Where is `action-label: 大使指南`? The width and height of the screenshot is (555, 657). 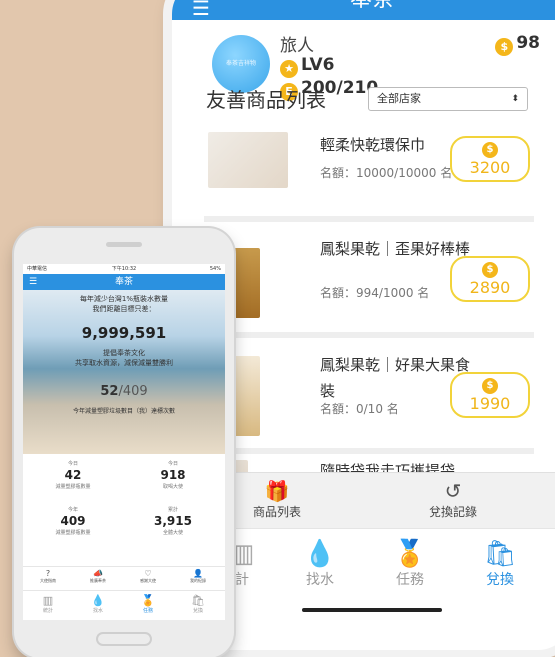
action-label: 大使指南 is located at coordinates (48, 580).